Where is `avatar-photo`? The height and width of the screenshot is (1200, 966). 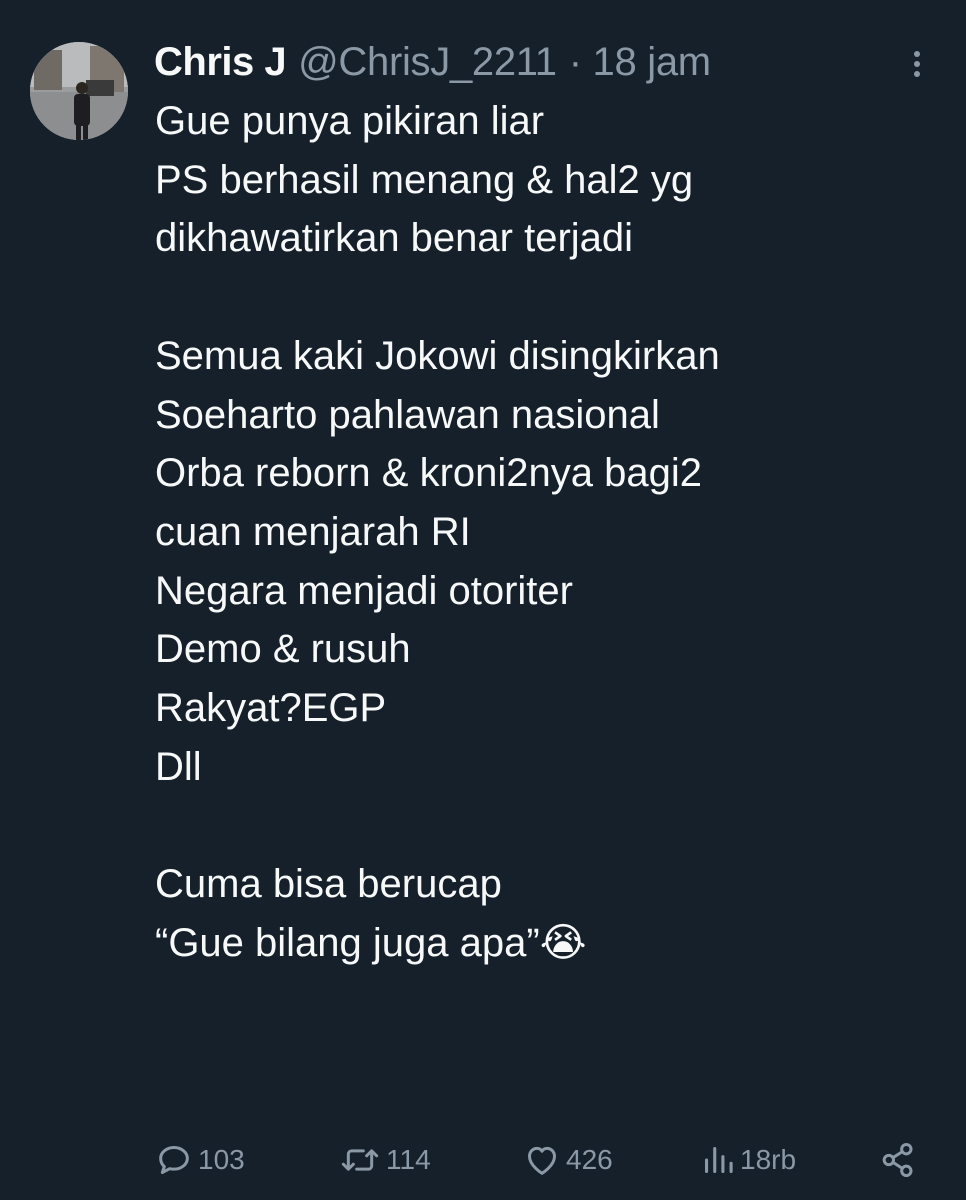 avatar-photo is located at coordinates (79, 91).